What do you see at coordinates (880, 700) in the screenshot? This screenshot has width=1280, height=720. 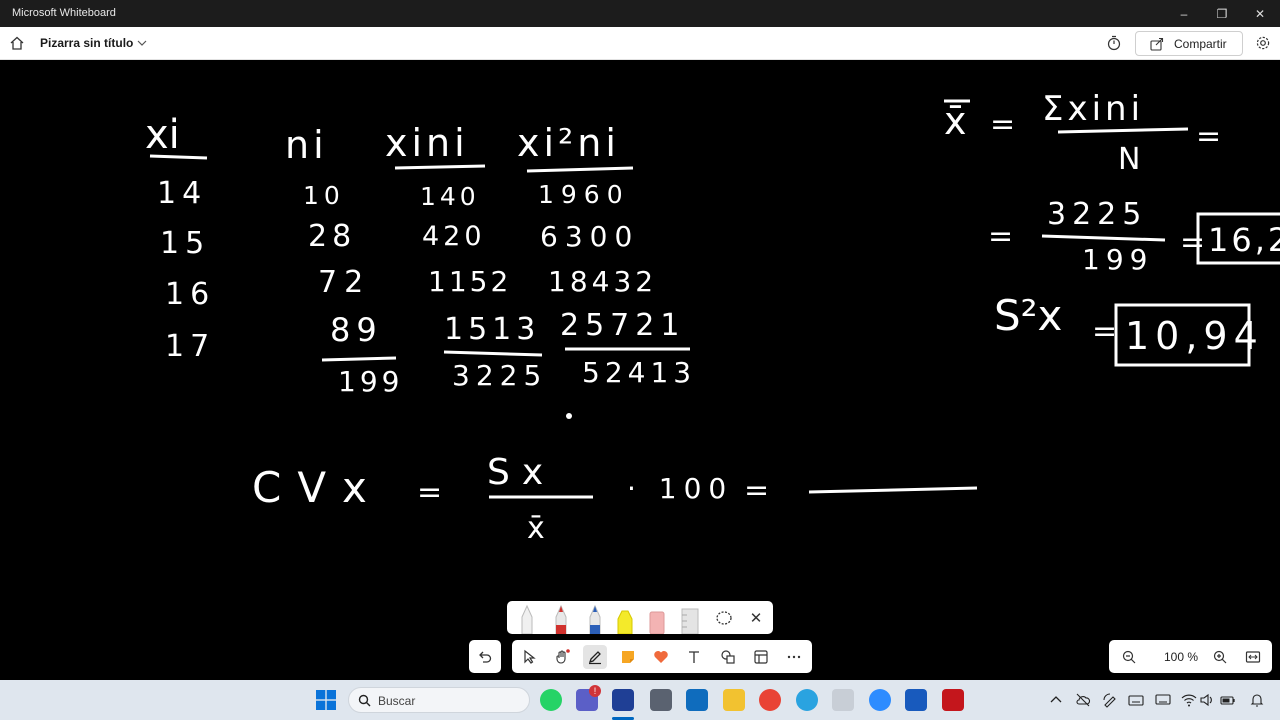 I see `zoom-app-icon` at bounding box center [880, 700].